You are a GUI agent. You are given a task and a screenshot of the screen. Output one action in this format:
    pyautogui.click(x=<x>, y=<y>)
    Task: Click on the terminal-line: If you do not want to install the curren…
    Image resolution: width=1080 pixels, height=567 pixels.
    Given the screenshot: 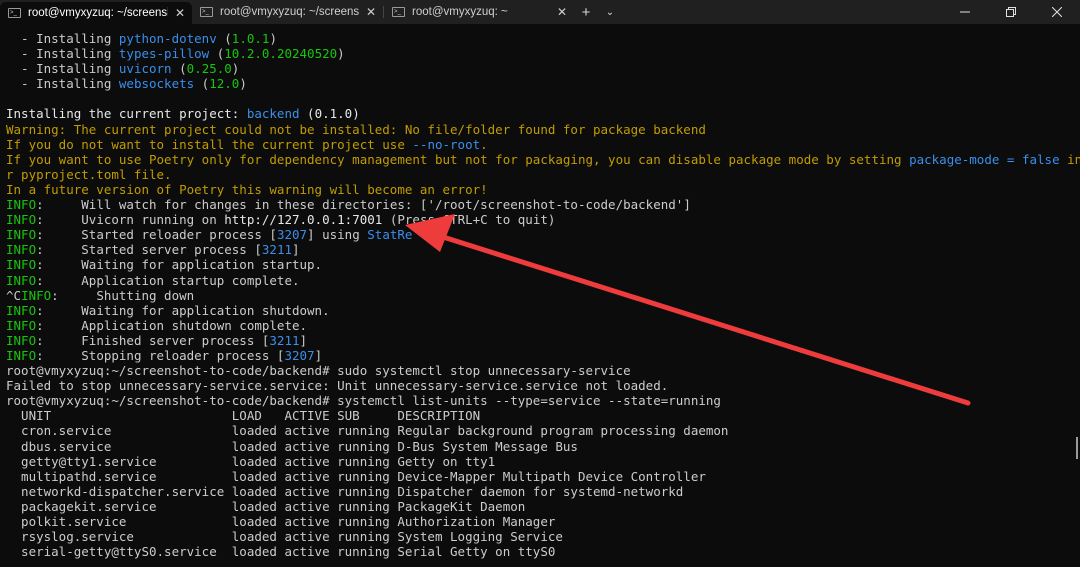 What is the action you would take?
    pyautogui.click(x=539, y=144)
    